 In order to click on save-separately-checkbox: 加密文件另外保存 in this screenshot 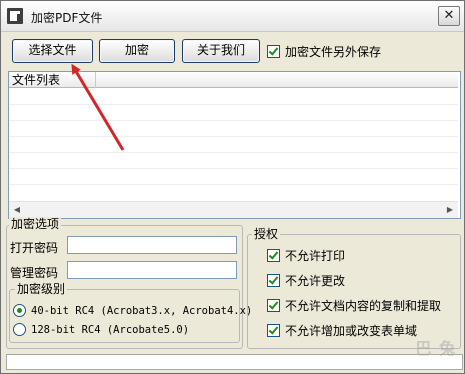, I will do `click(324, 51)`.